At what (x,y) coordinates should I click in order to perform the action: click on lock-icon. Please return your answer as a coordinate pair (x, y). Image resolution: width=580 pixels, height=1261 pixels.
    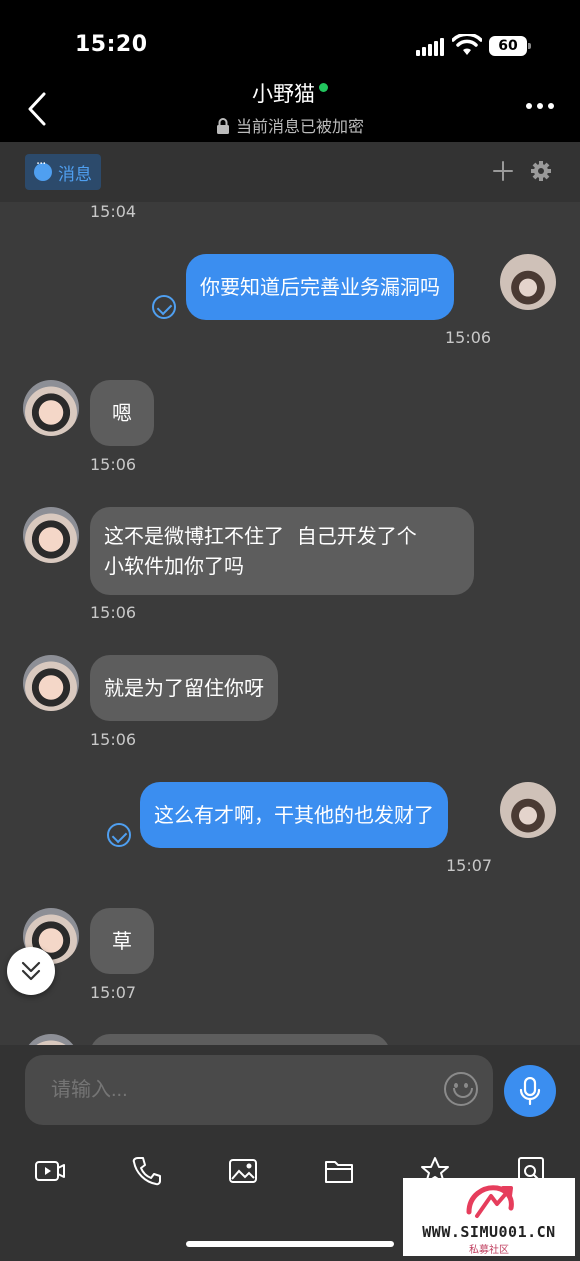
    Looking at the image, I should click on (222, 126).